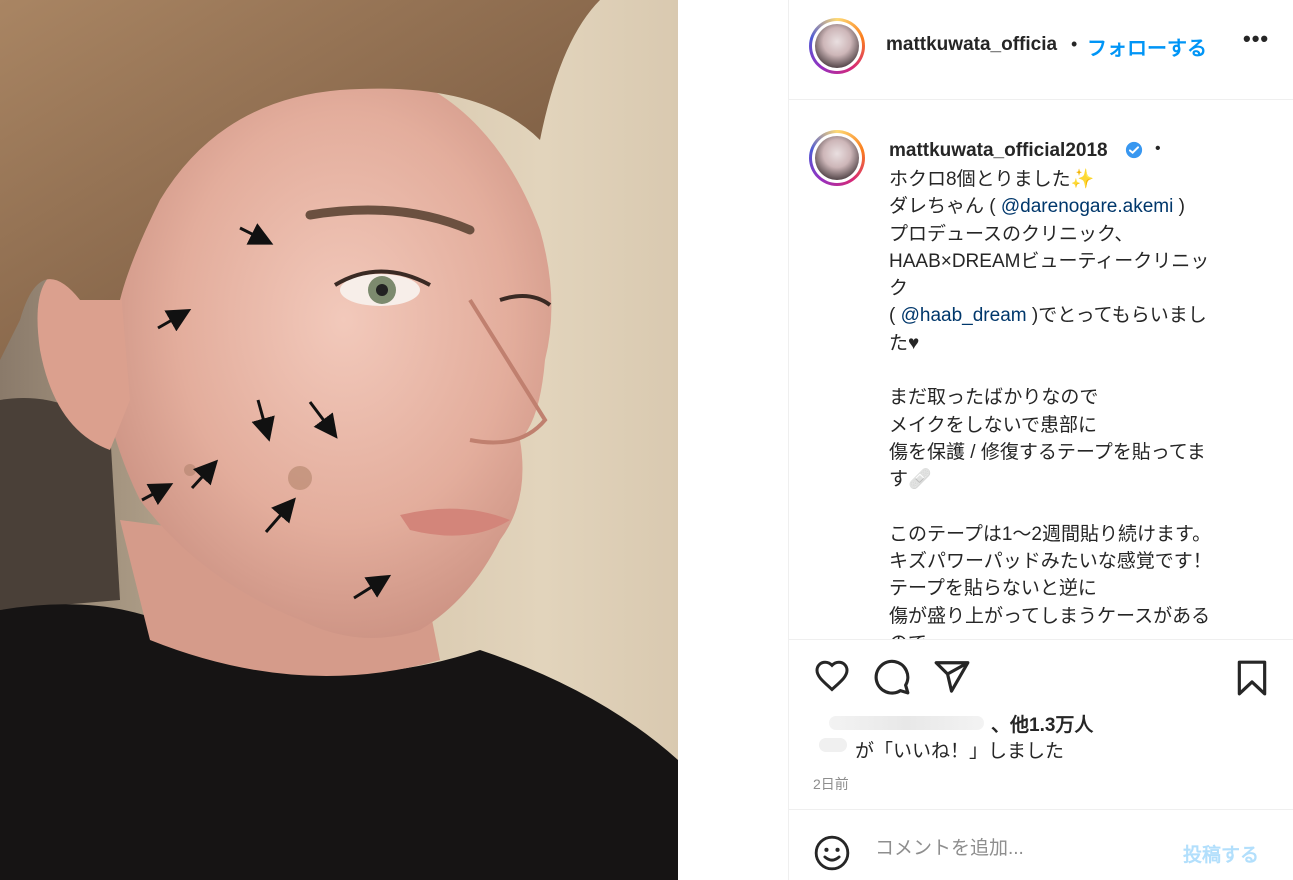 The height and width of the screenshot is (880, 1293). What do you see at coordinates (833, 745) in the screenshot?
I see `blurred-liker-avatar` at bounding box center [833, 745].